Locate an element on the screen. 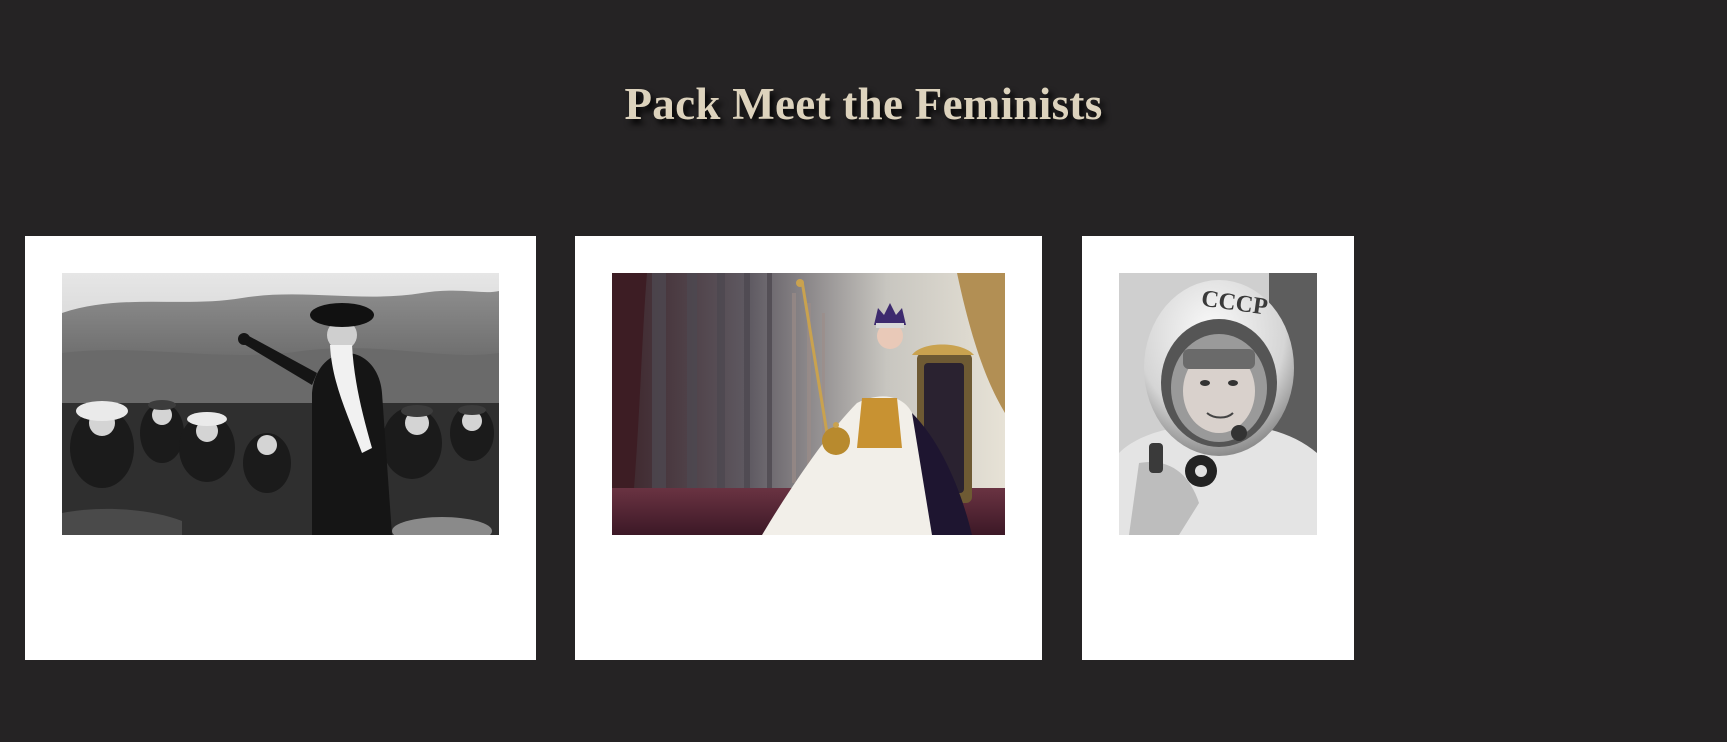  page-title: Pack Meet the Feminists is located at coordinates (863, 104).